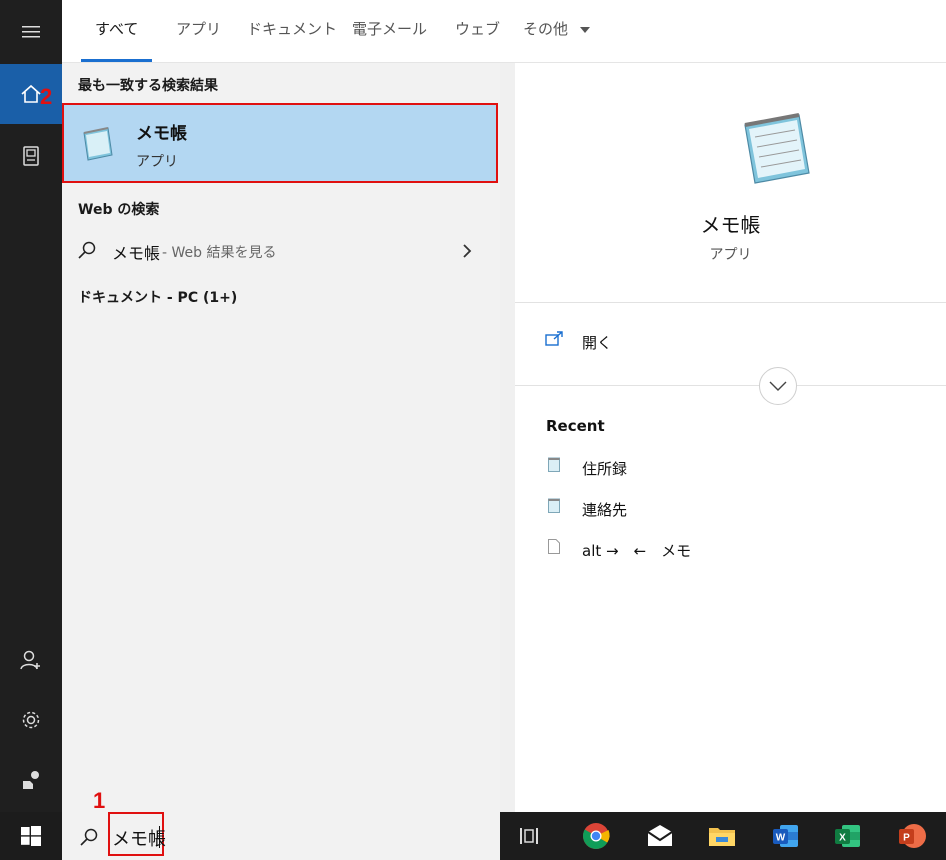 This screenshot has height=860, width=946. Describe the element at coordinates (730, 341) in the screenshot. I see `open-action: 開く` at that location.